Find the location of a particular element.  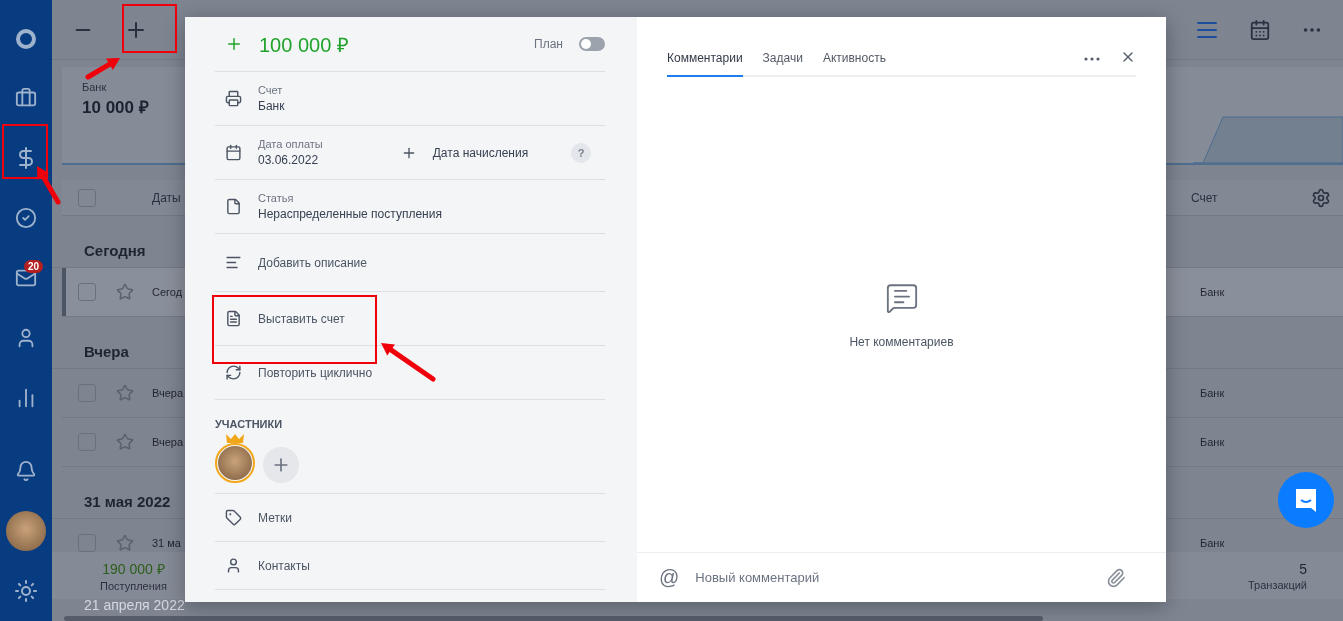

card-label: Банк is located at coordinates (95, 87).